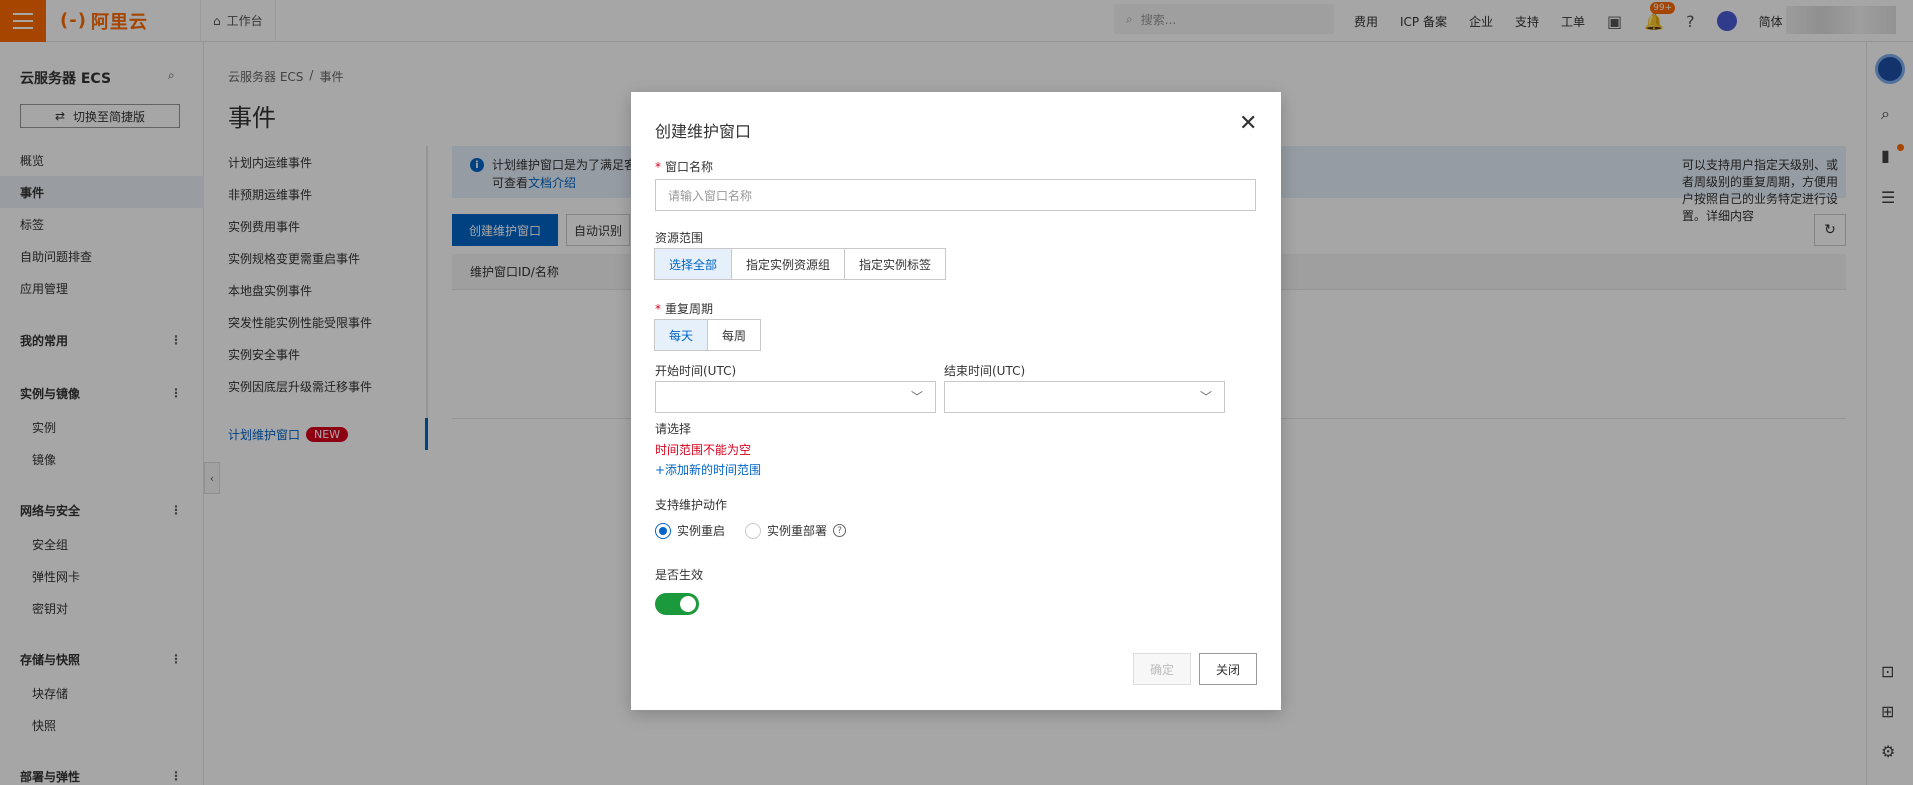 The image size is (1913, 785). What do you see at coordinates (840, 530) in the screenshot?
I see `help-icon: ?` at bounding box center [840, 530].